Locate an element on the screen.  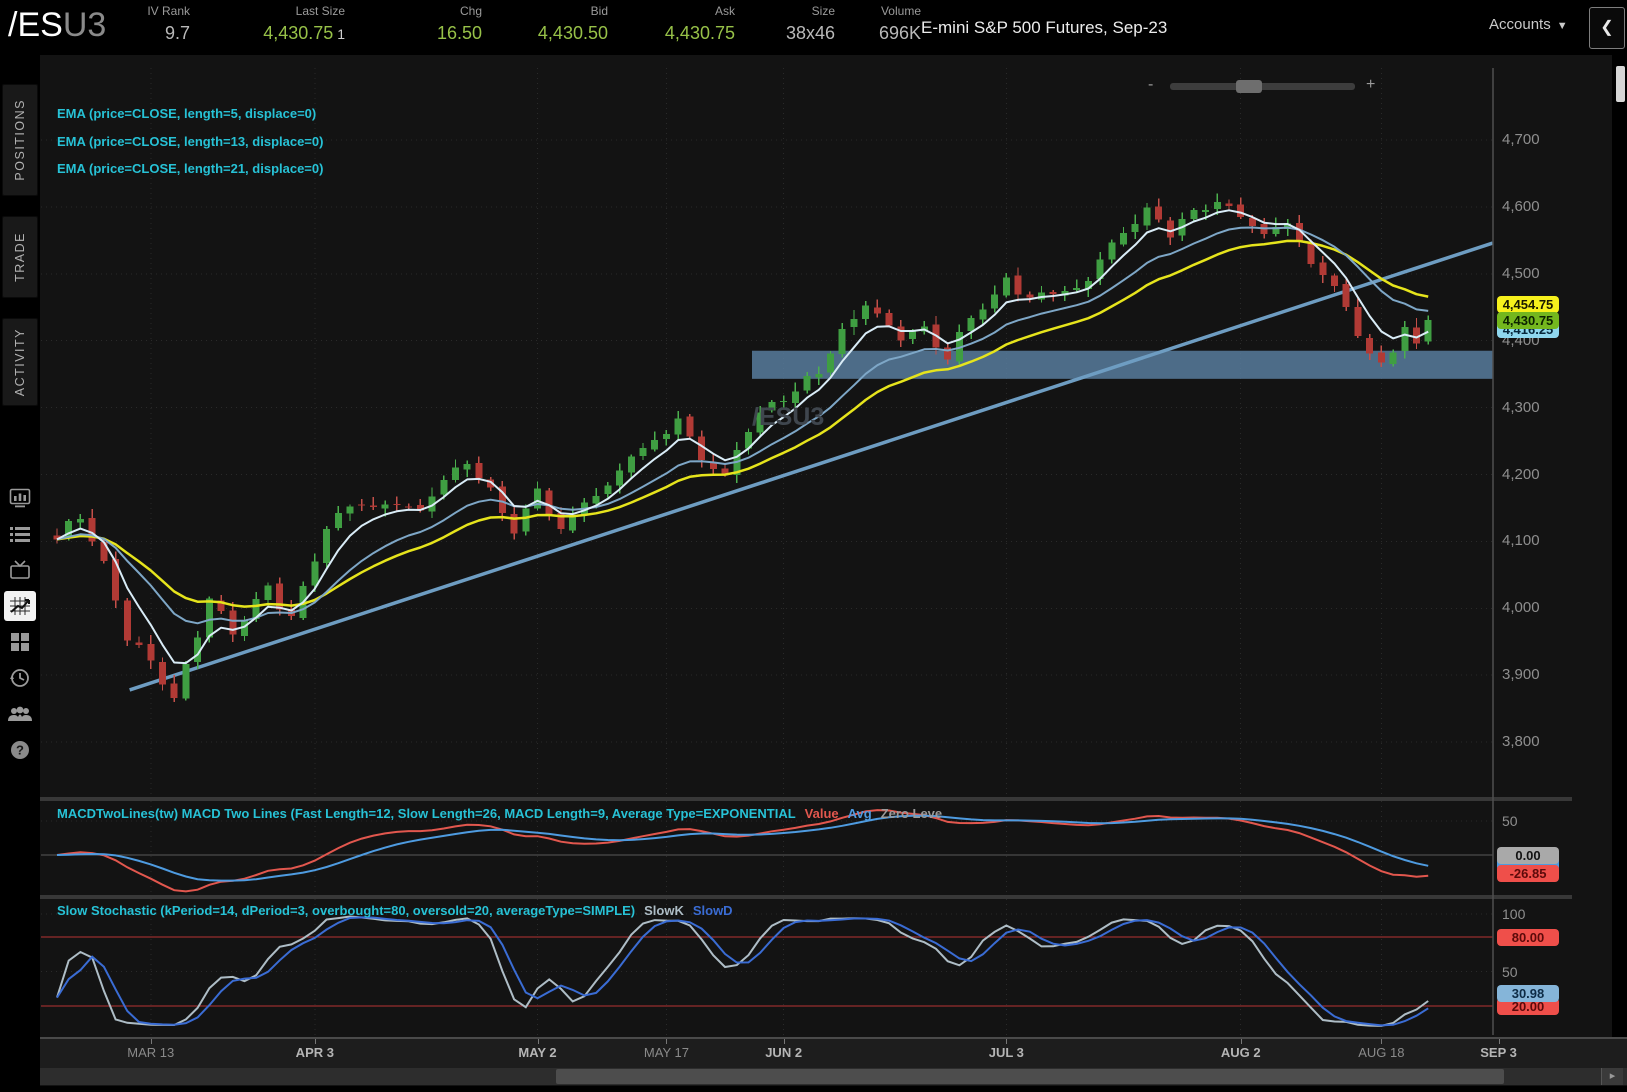
sidebar-item-help: ? is located at coordinates (20, 750).